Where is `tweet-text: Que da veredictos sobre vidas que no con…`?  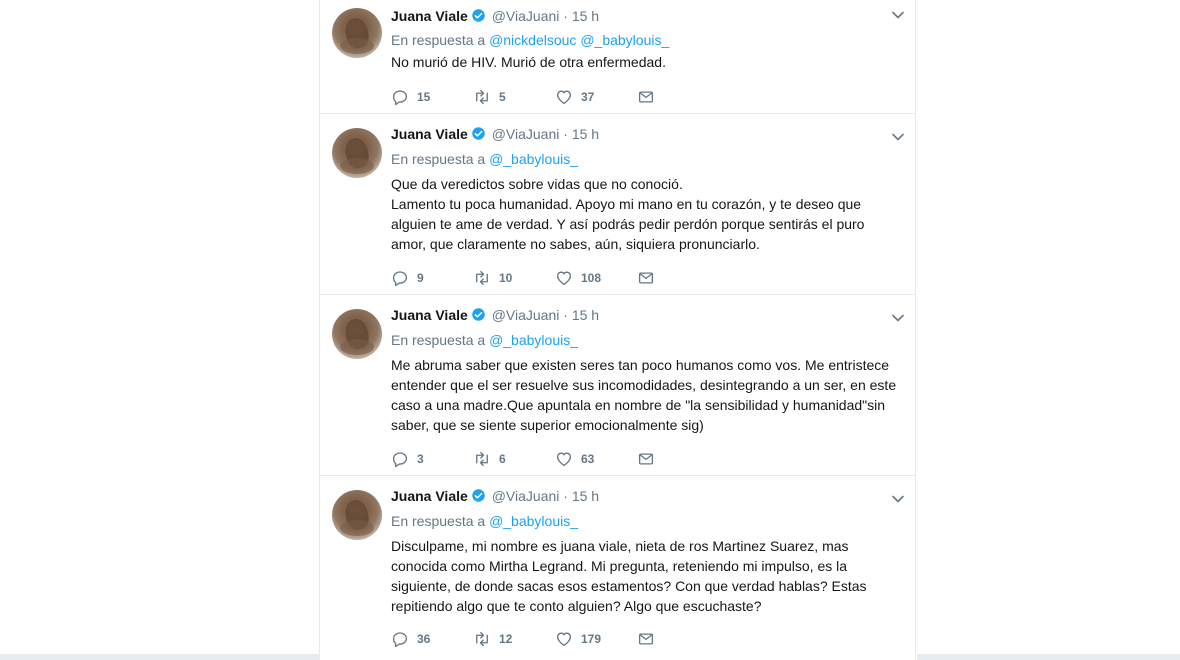
tweet-text: Que da veredictos sobre vidas que no con… is located at coordinates (628, 214).